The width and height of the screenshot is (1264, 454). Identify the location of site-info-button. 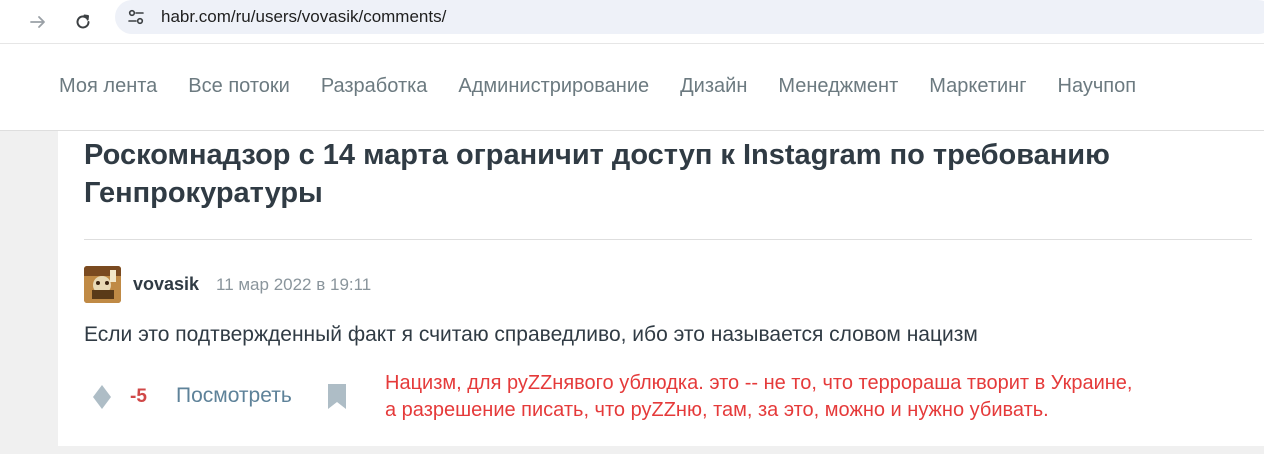
(136, 17).